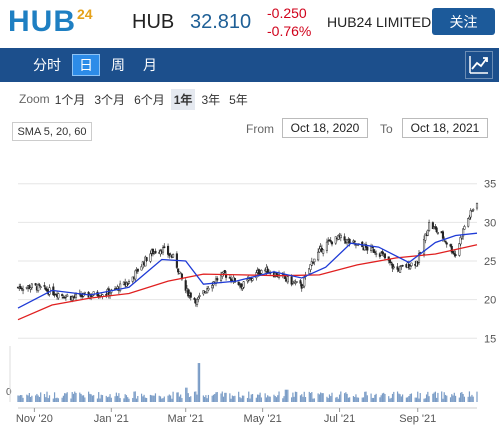 The height and width of the screenshot is (447, 499). Describe the element at coordinates (86, 65) in the screenshot. I see `tab-daily: 日` at that location.